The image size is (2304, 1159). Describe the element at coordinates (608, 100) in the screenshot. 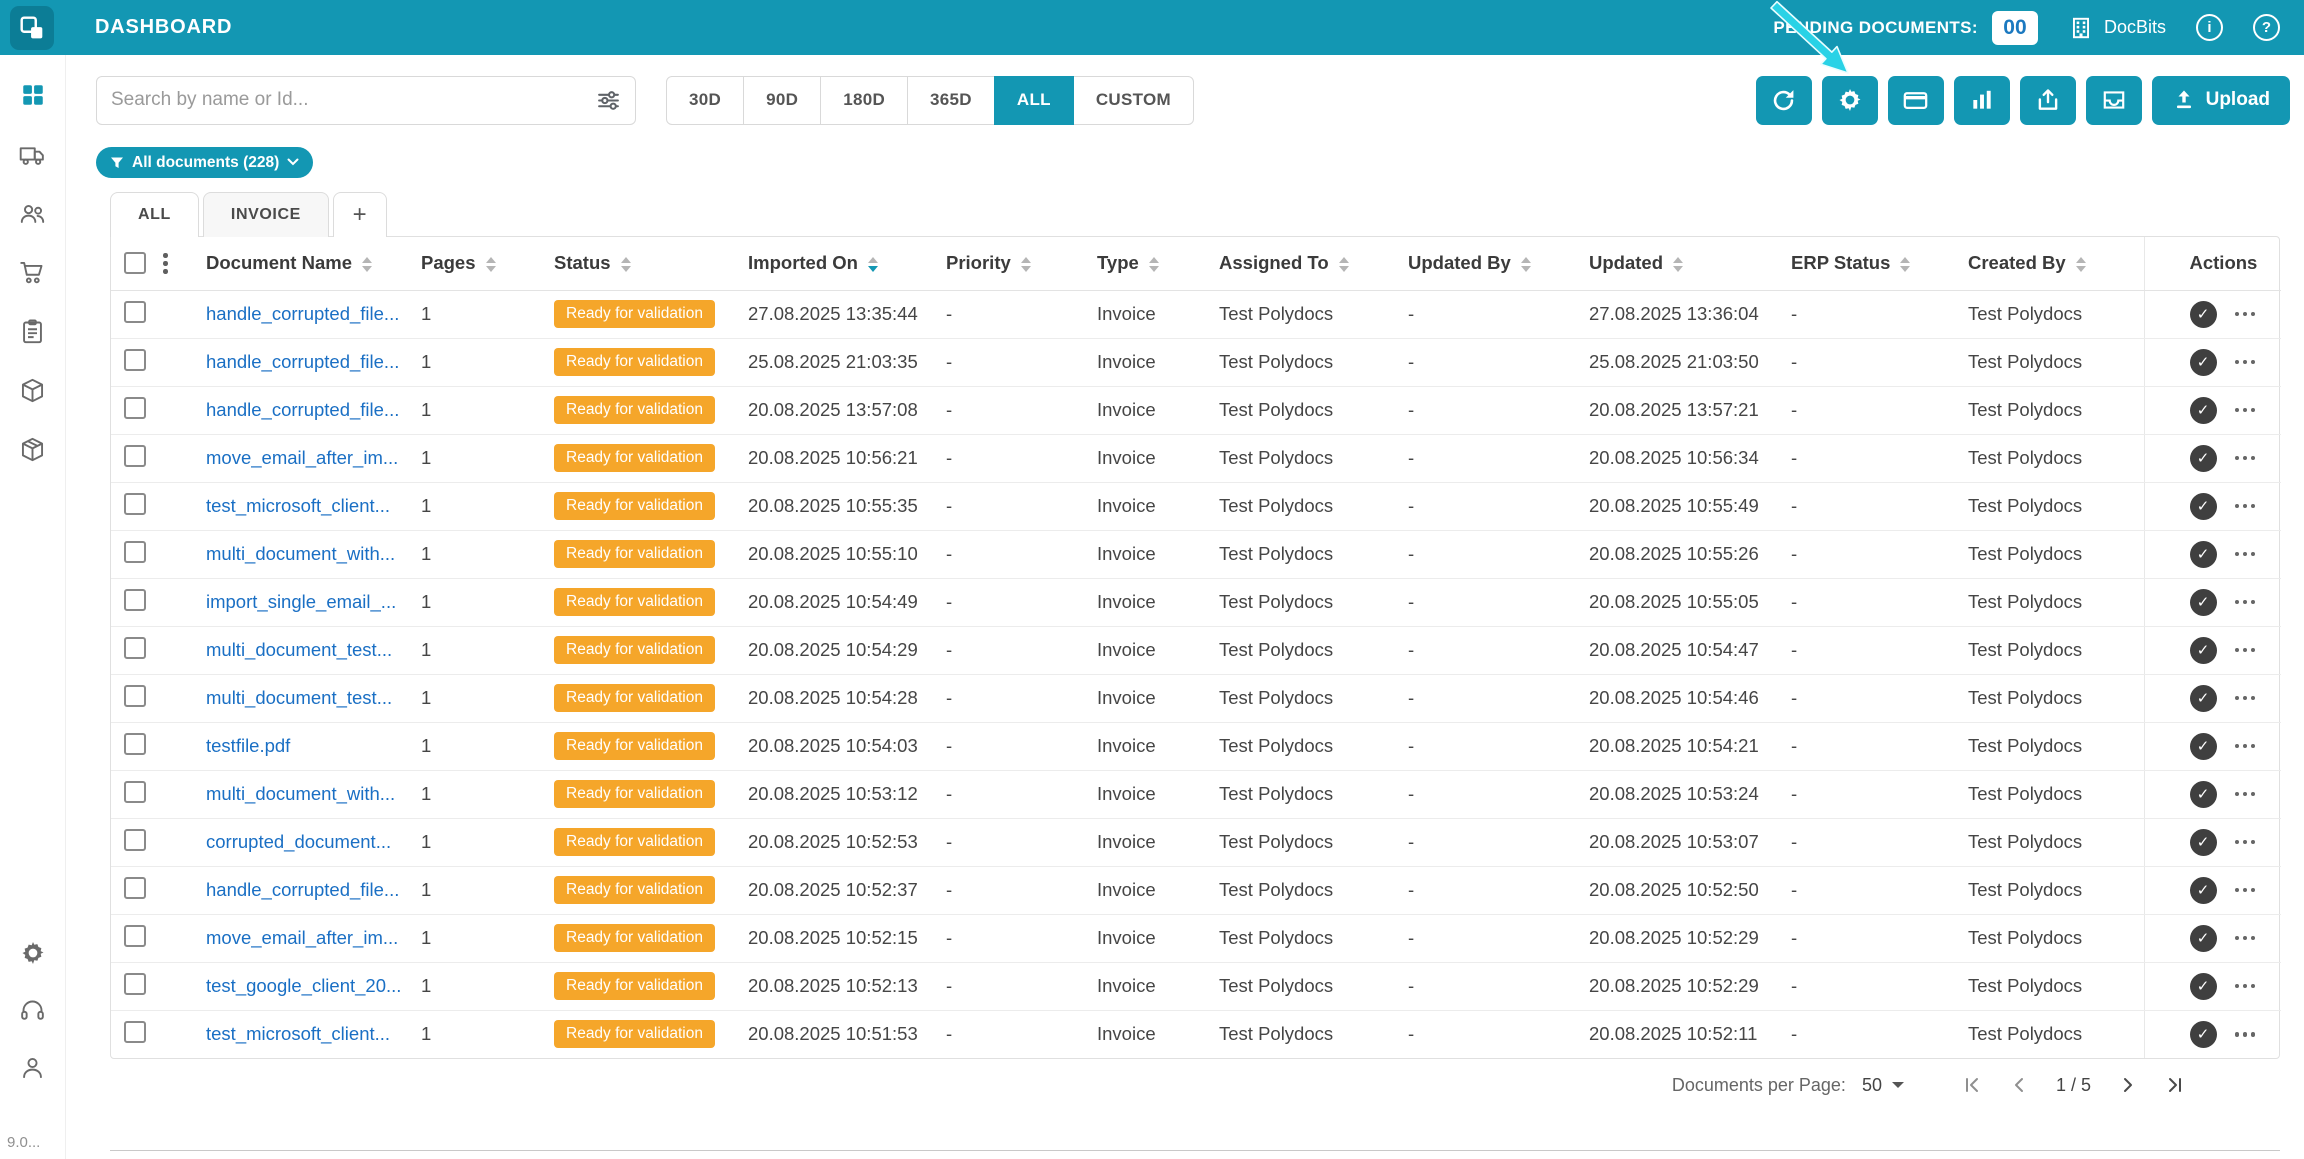

I see `tune-icon` at that location.